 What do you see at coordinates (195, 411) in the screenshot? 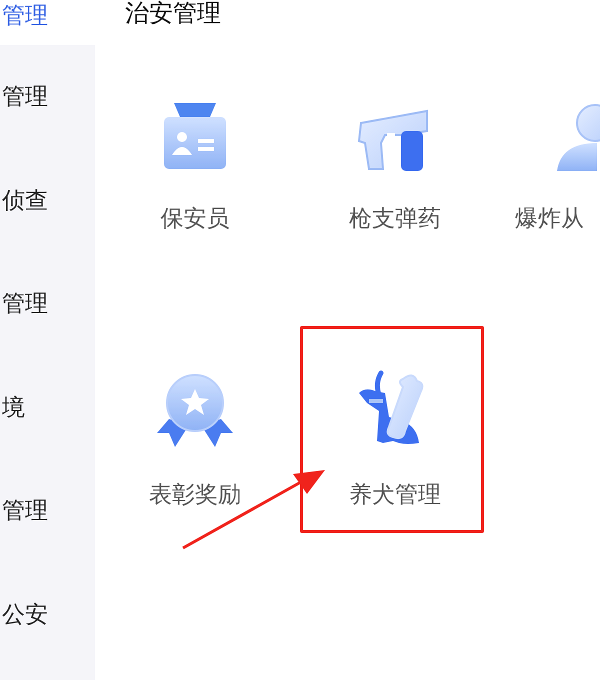
I see `medal-icon` at bounding box center [195, 411].